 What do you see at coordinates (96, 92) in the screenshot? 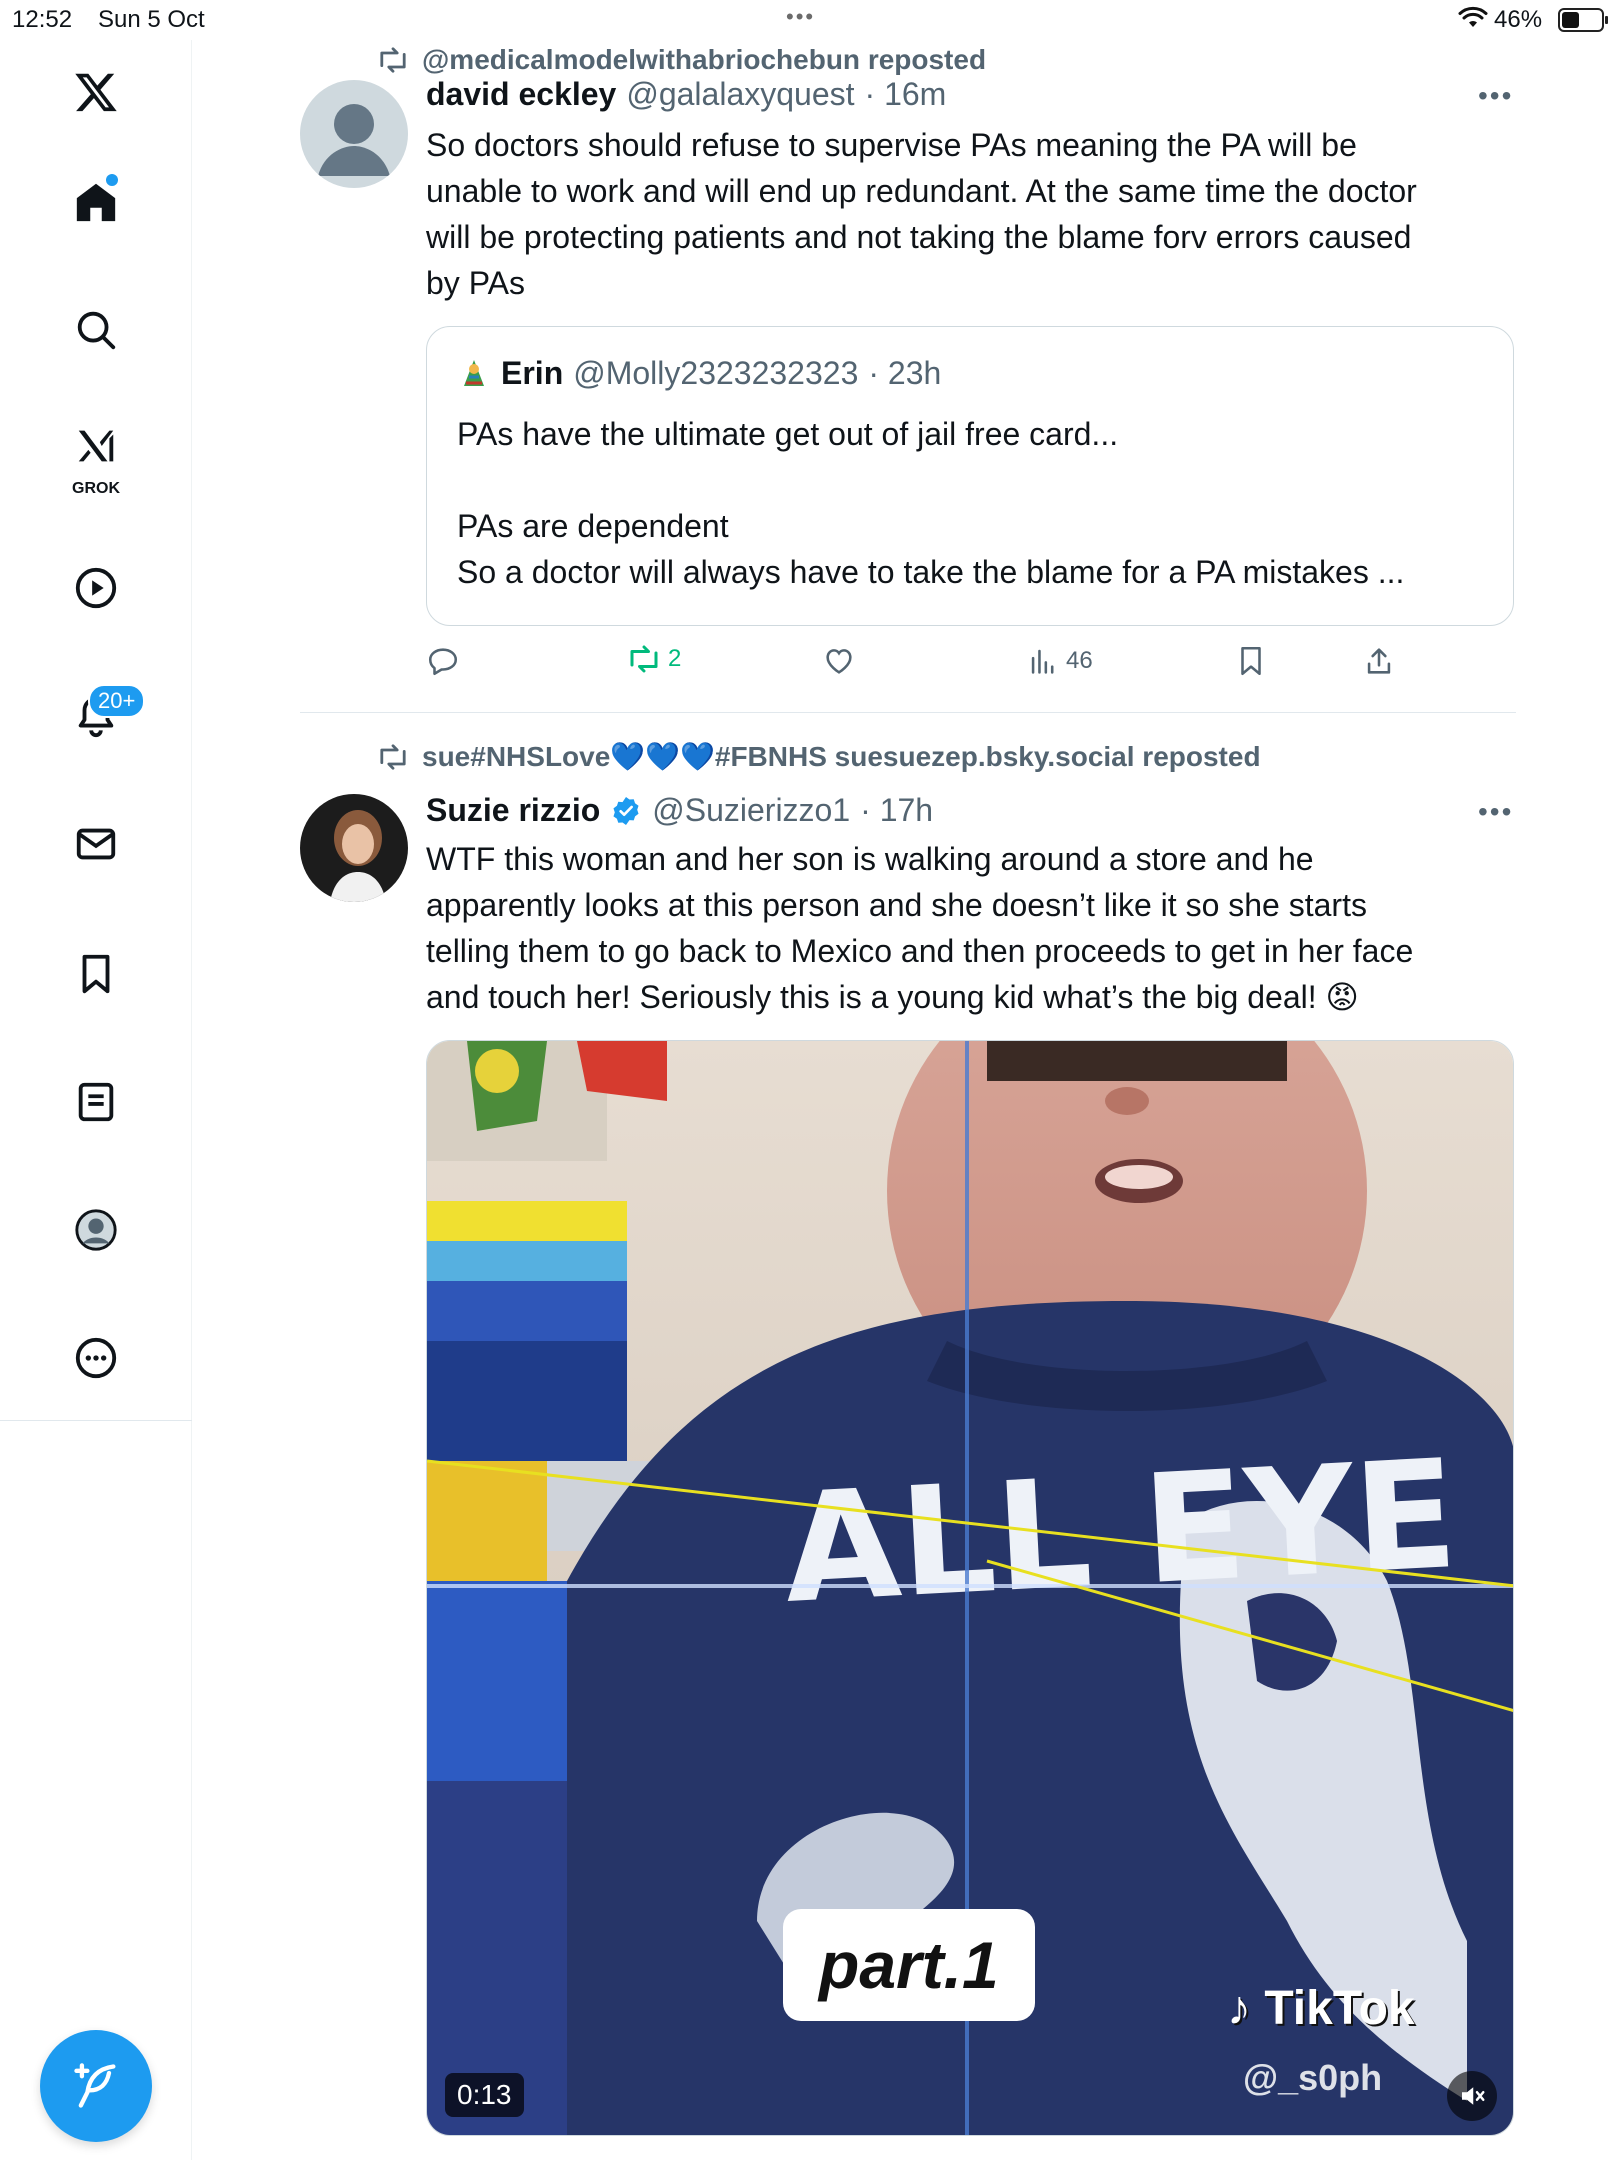
I see `x-logo-icon` at bounding box center [96, 92].